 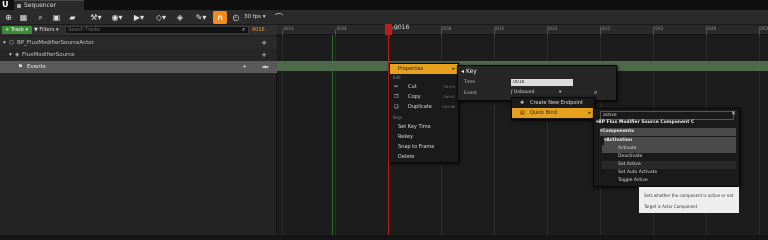 I want to click on quick-bind-search-input, so click(x=667, y=115).